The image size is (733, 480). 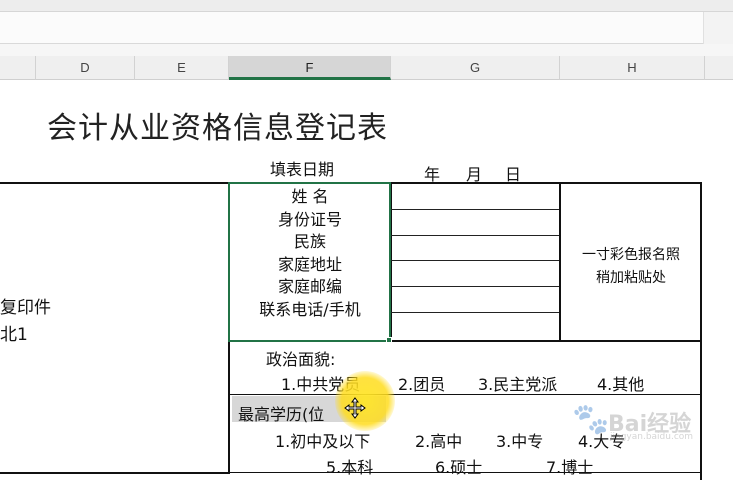 I want to click on education-option-2: 2.高中, so click(x=439, y=441).